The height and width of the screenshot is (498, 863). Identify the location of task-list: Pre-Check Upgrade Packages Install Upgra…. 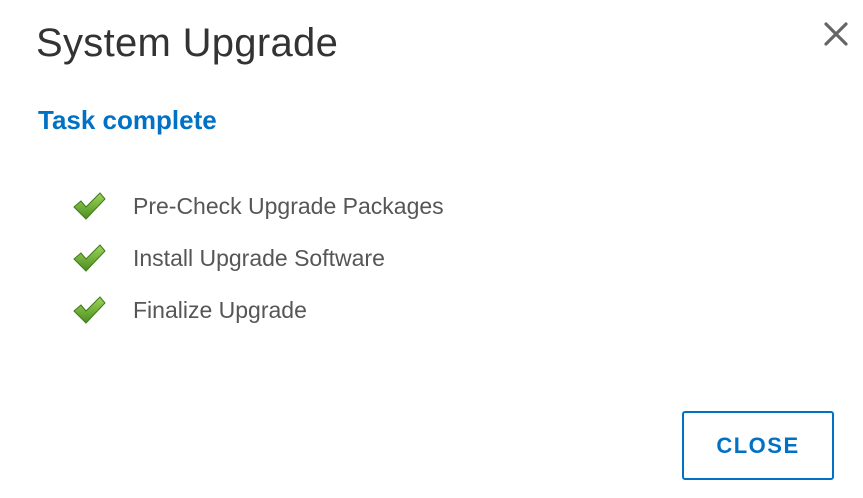
(258, 258).